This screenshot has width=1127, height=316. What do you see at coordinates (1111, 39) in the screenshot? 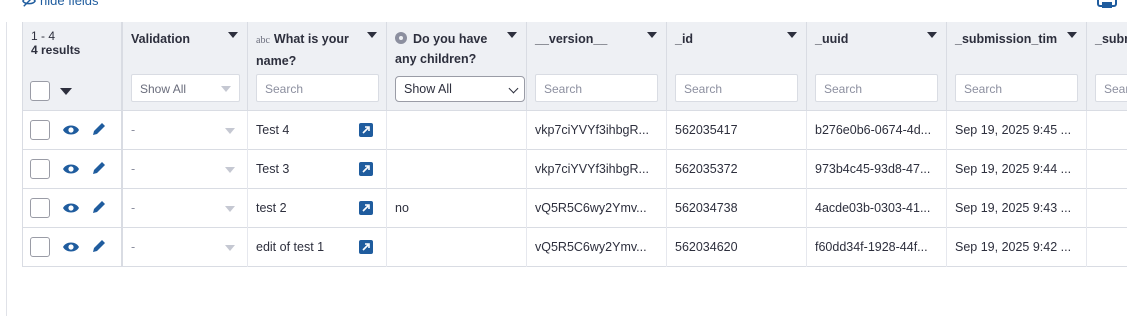
I see `column-title-submitted-by: _subm` at bounding box center [1111, 39].